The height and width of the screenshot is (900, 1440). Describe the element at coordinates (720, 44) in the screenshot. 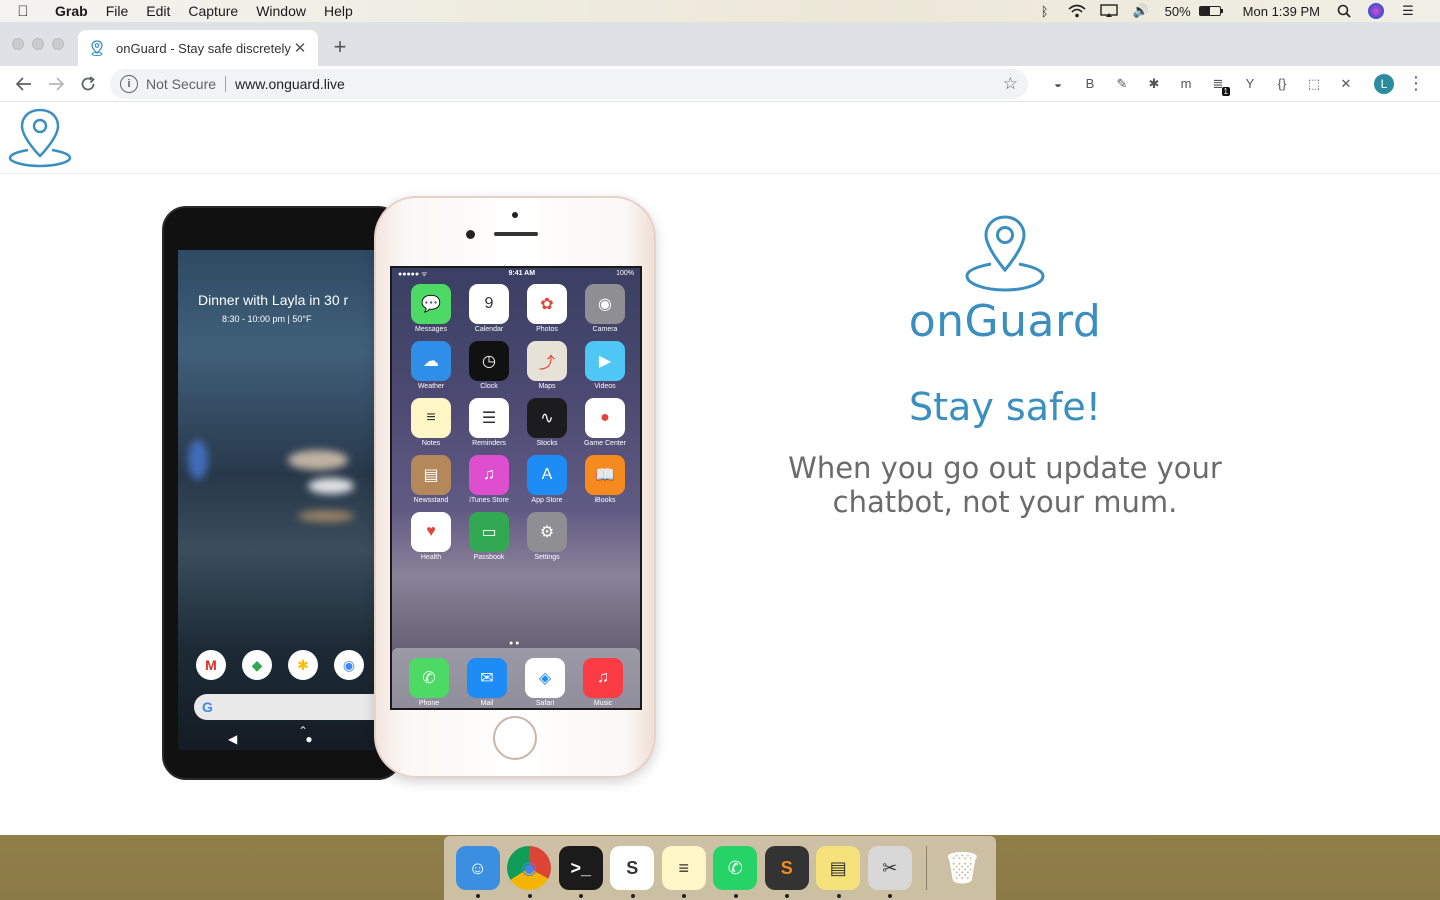

I see `tab-strip: onGuard - Stay safe discretely ✕ +` at that location.